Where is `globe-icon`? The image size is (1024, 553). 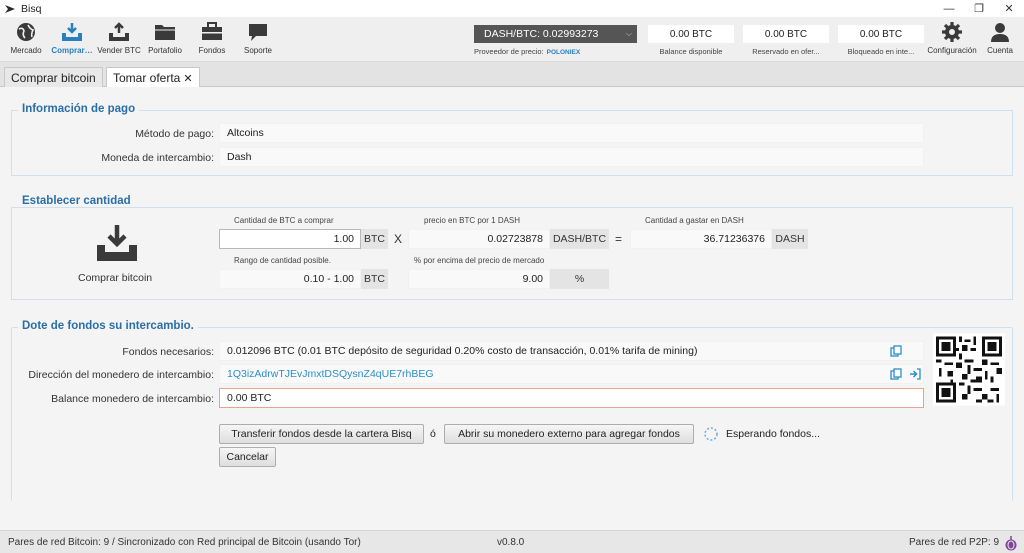 globe-icon is located at coordinates (26, 32).